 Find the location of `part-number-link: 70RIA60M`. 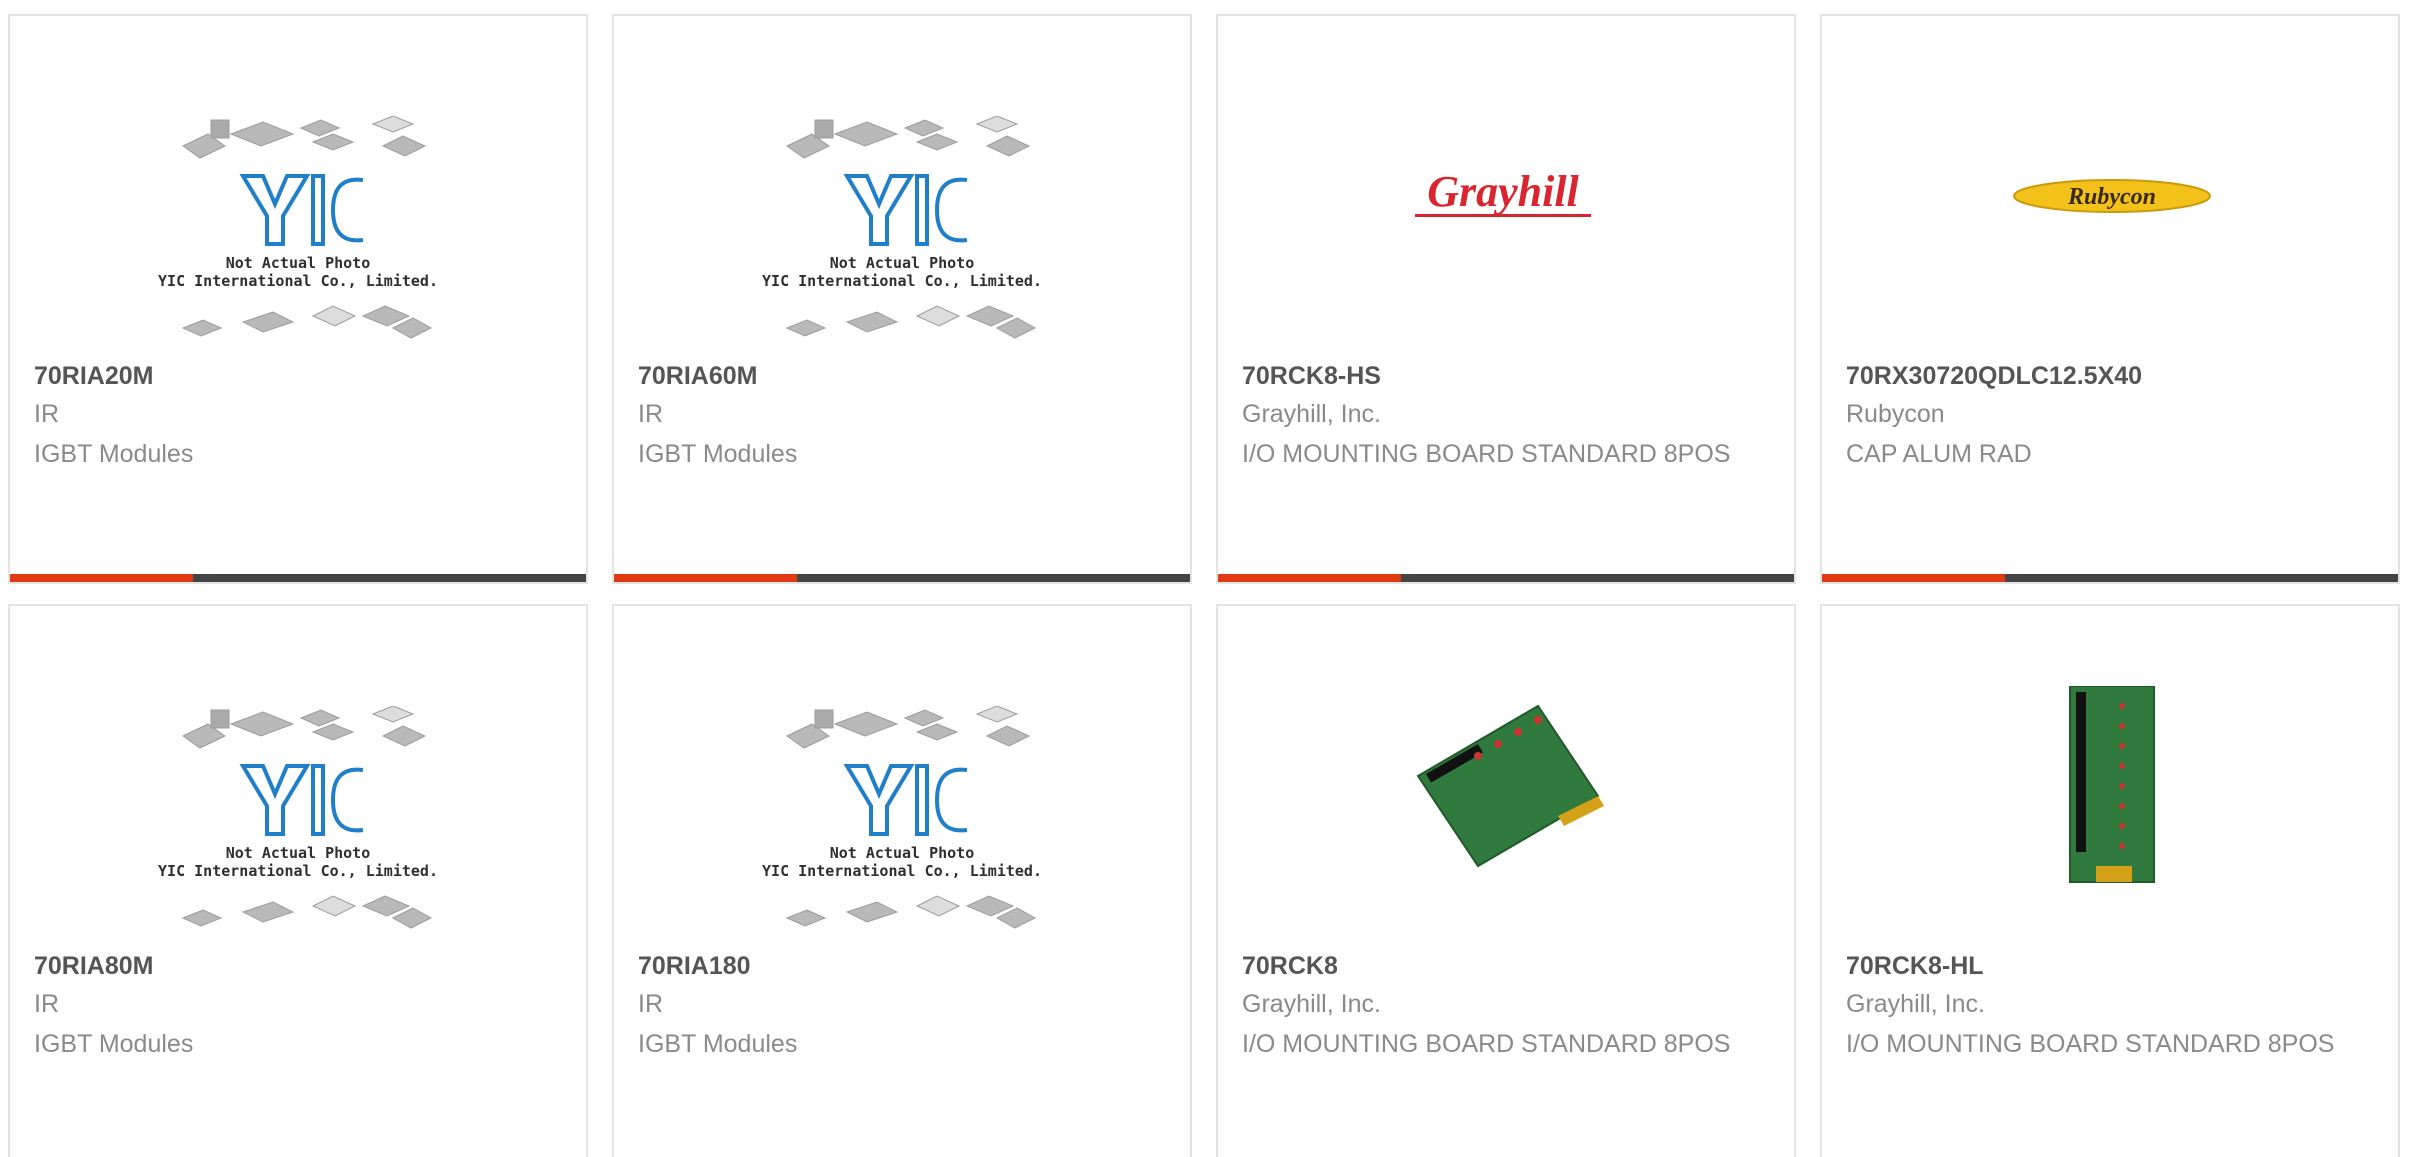

part-number-link: 70RIA60M is located at coordinates (698, 376).